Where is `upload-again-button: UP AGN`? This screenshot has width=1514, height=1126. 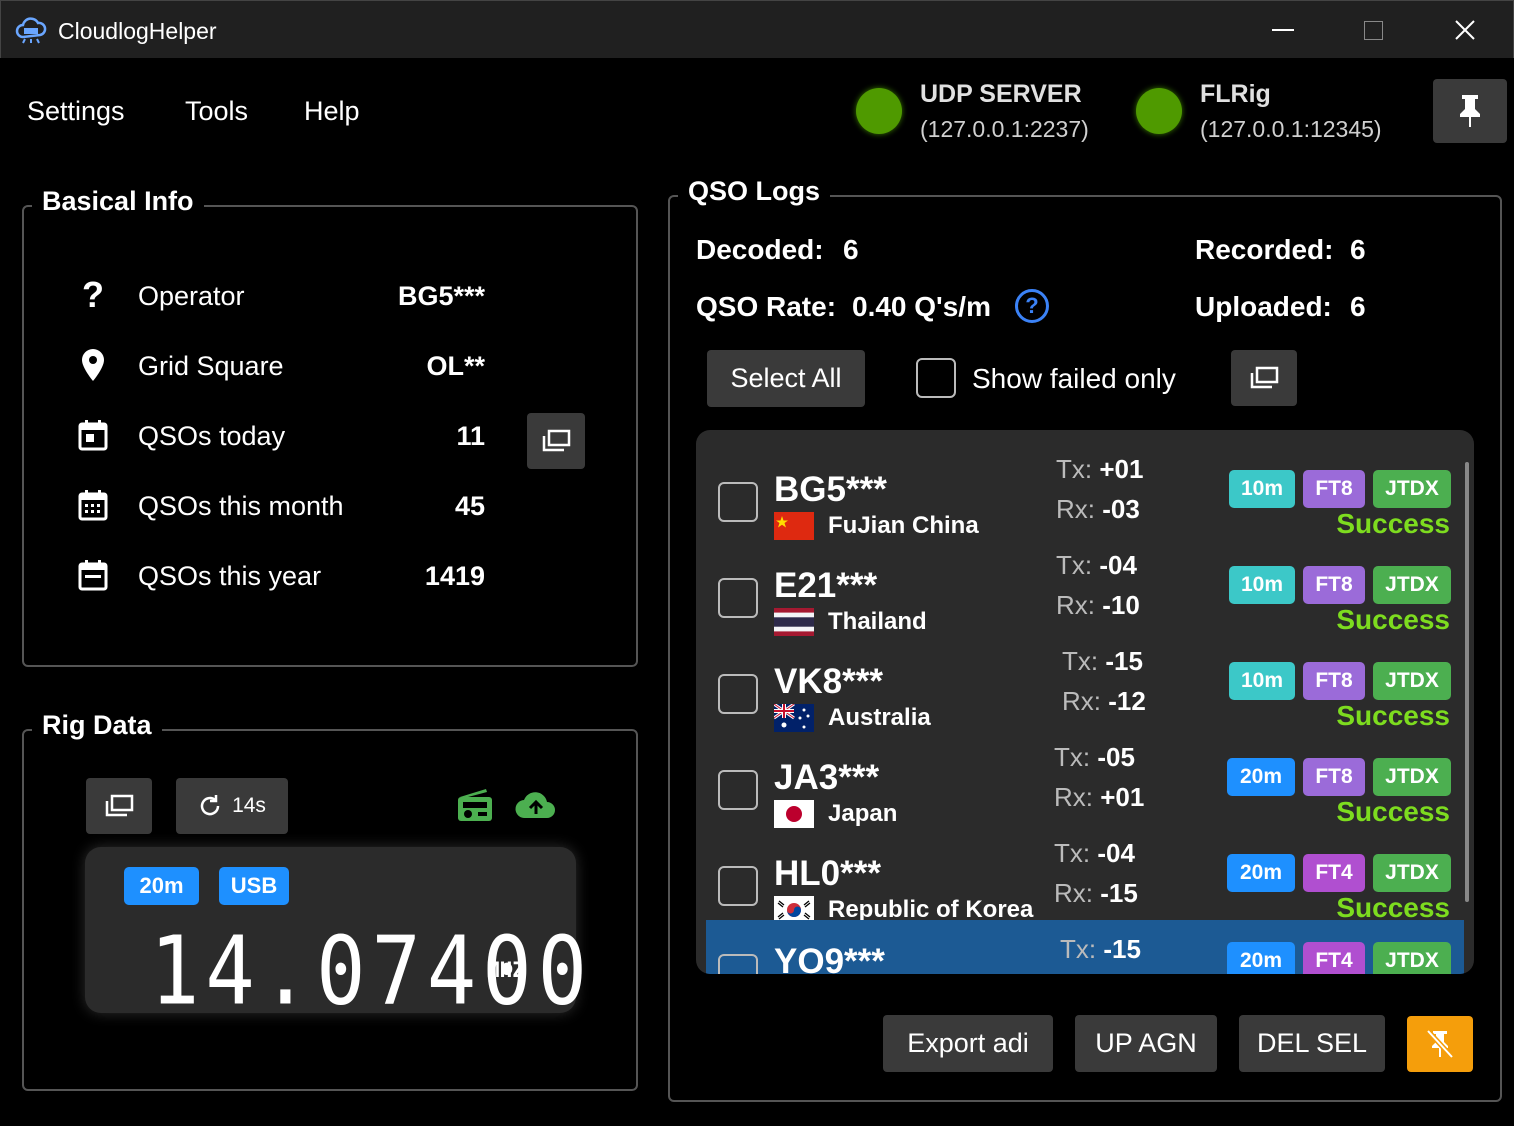 upload-again-button: UP AGN is located at coordinates (1146, 1043).